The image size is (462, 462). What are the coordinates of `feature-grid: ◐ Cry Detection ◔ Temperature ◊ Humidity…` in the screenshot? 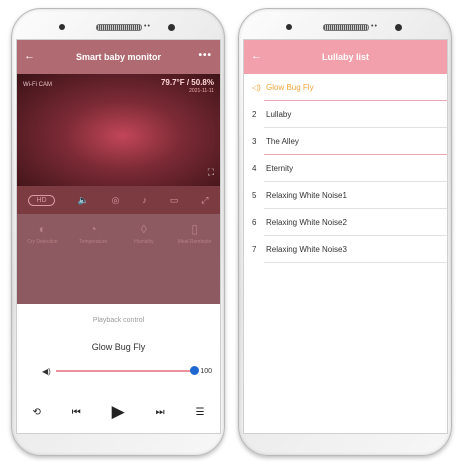 It's located at (118, 259).